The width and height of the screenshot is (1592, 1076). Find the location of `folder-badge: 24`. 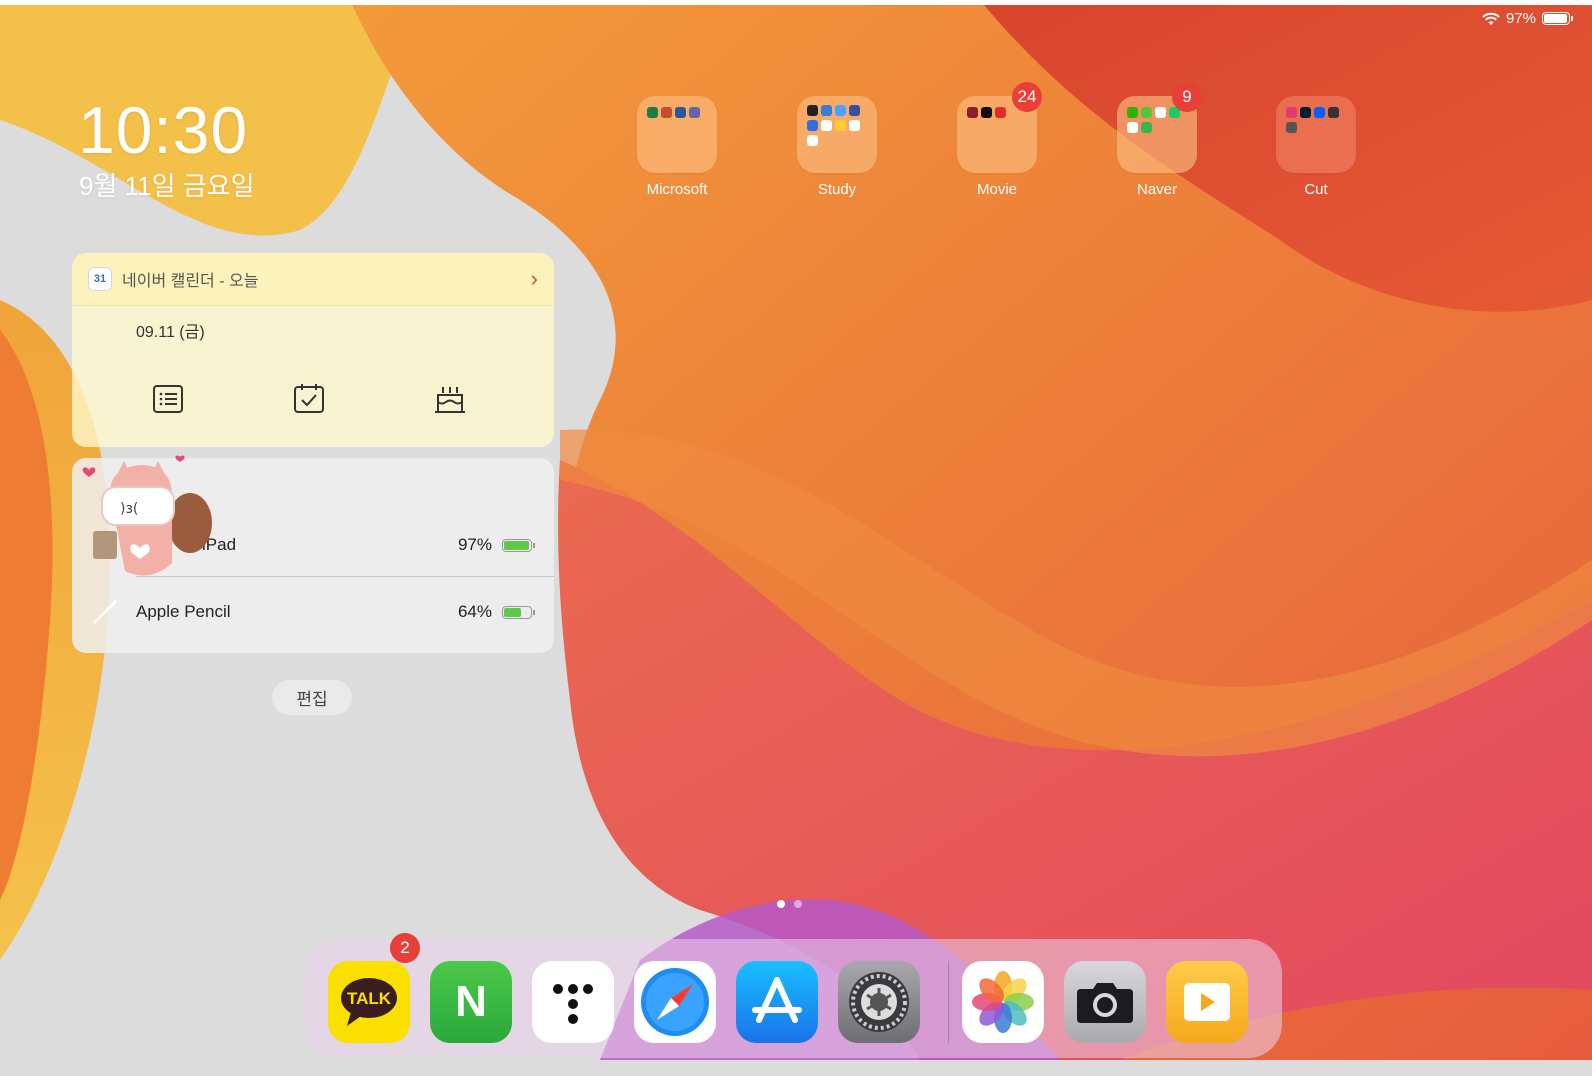

folder-badge: 24 is located at coordinates (1027, 97).